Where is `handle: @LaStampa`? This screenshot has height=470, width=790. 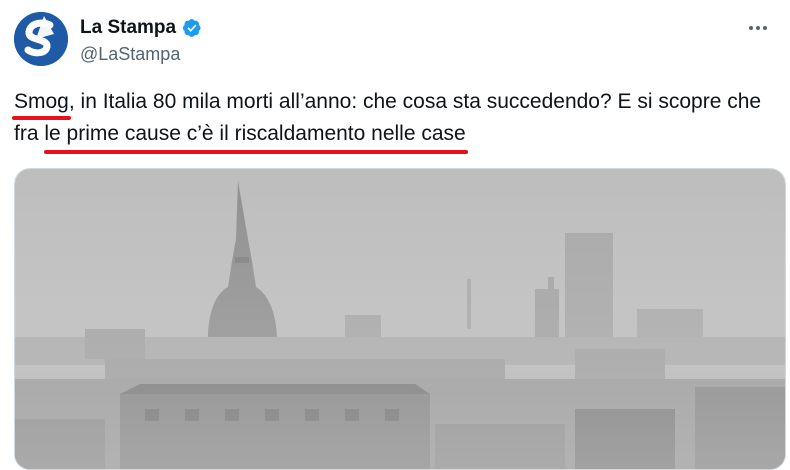
handle: @LaStampa is located at coordinates (141, 54).